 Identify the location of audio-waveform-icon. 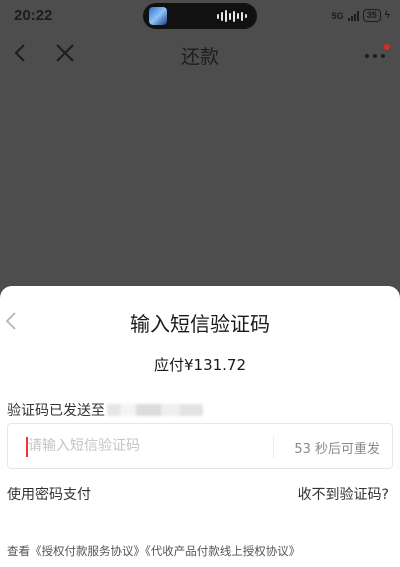
(232, 16).